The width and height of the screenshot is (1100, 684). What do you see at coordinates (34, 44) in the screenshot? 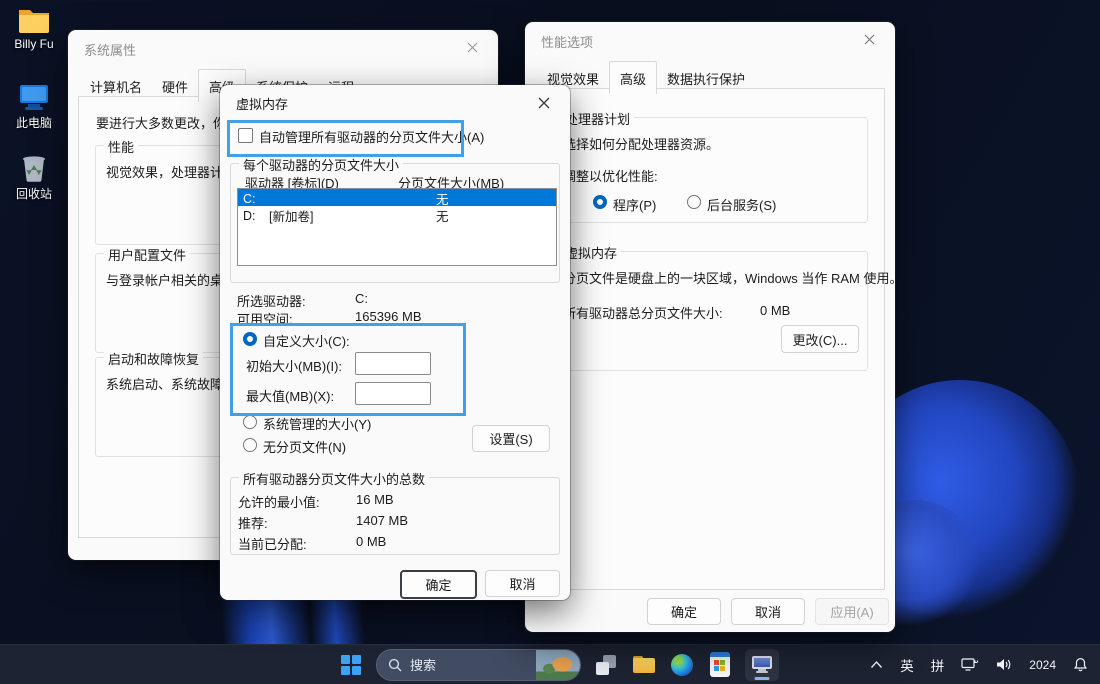
I see `desktop-icon-label: Billy Fu` at bounding box center [34, 44].